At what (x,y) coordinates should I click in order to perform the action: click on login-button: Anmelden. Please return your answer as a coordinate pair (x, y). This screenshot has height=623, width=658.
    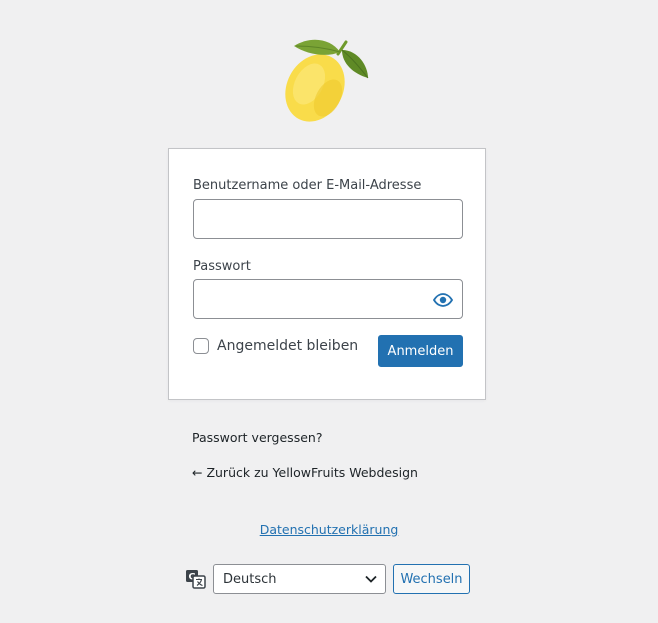
    Looking at the image, I should click on (420, 351).